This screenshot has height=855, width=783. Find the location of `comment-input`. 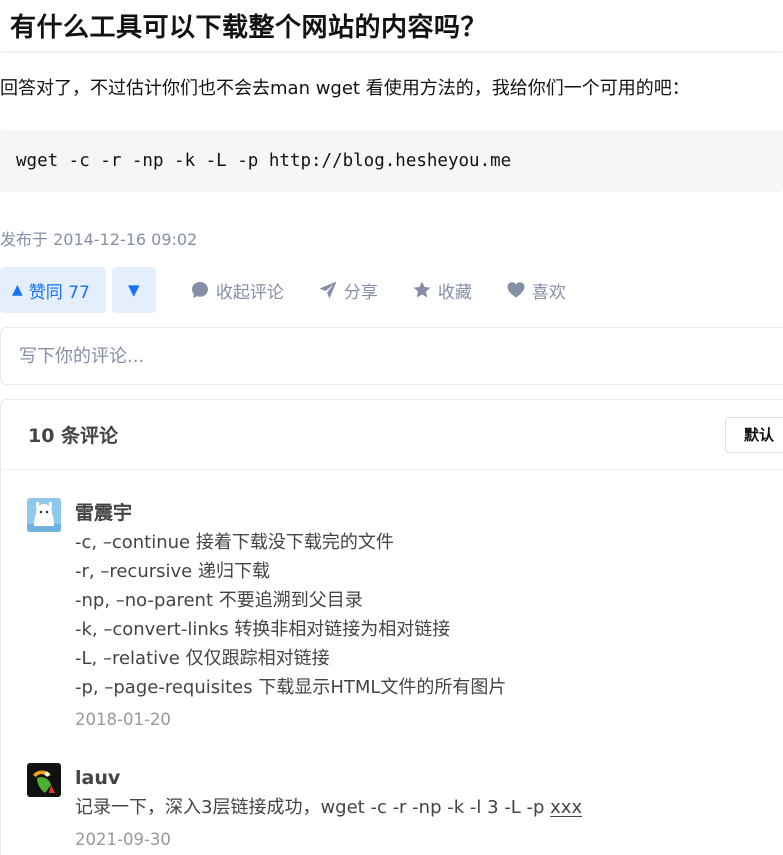

comment-input is located at coordinates (400, 356).